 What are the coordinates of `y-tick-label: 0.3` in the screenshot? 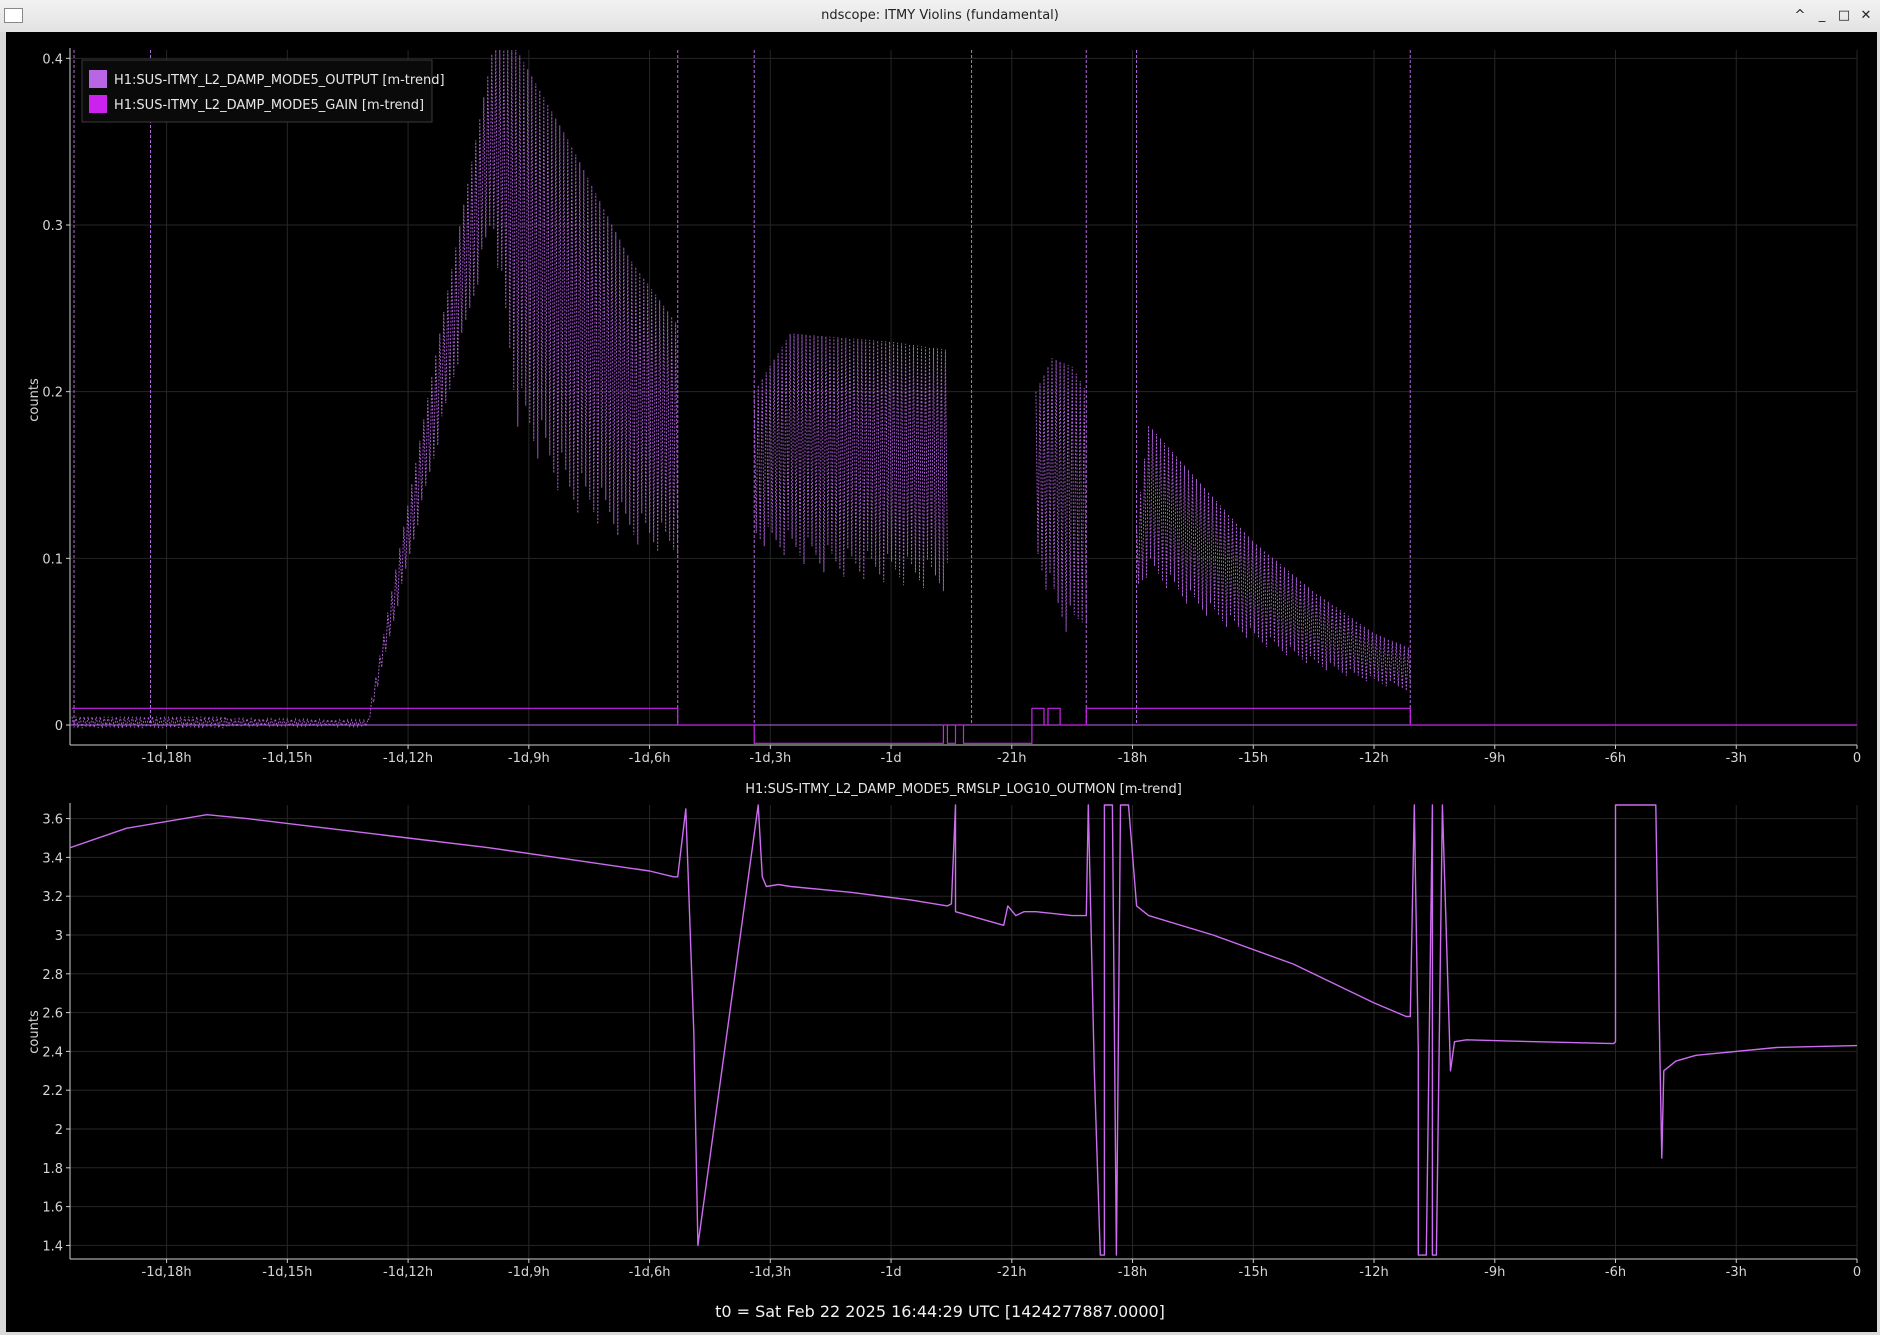 It's located at (52, 226).